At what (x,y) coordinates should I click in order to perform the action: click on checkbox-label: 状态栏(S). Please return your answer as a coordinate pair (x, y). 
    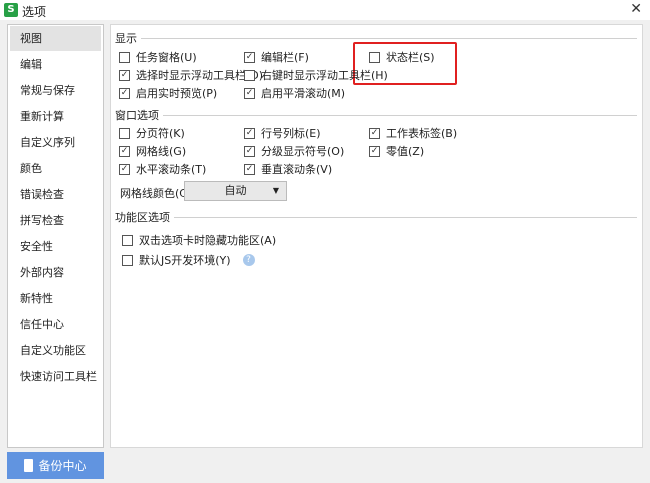
    Looking at the image, I should click on (410, 57).